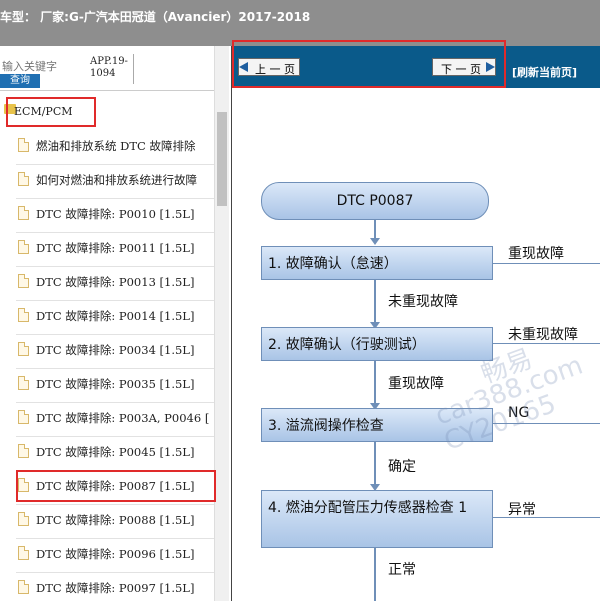  I want to click on flow-edge-label: 未重现故障, so click(423, 302).